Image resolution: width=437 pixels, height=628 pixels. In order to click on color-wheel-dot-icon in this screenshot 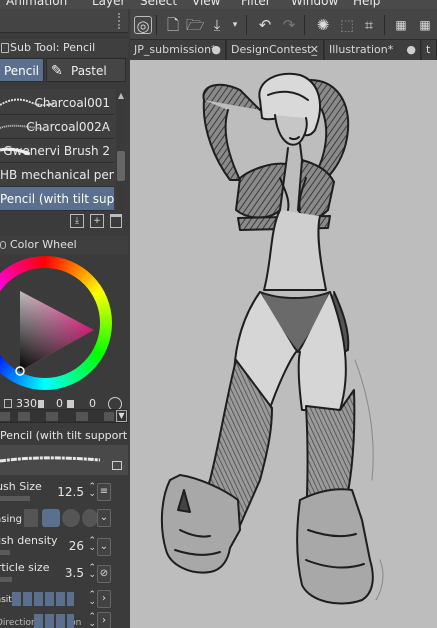, I will do `click(3, 245)`.